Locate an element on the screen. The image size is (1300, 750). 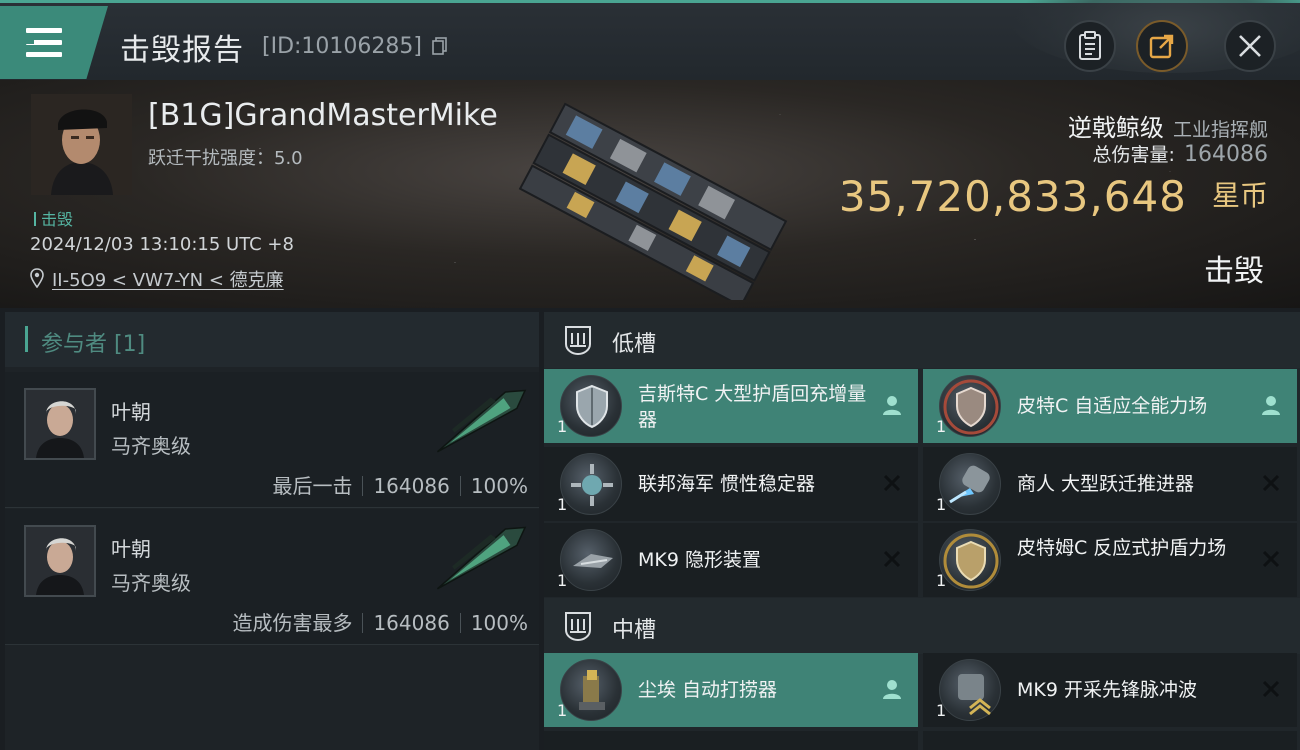
stabilizer-icon is located at coordinates (591, 484).